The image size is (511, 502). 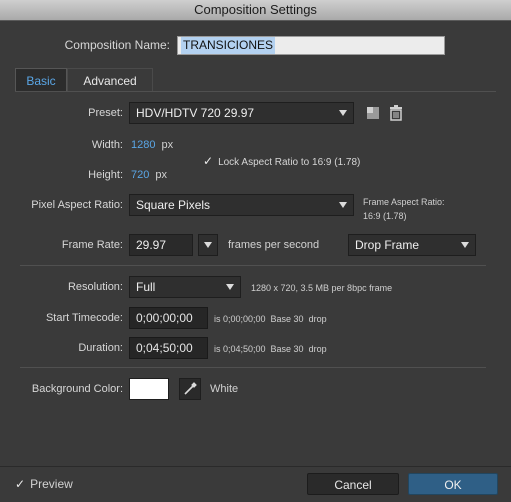 What do you see at coordinates (92, 245) in the screenshot?
I see `frame-rate-label: Frame Rate:` at bounding box center [92, 245].